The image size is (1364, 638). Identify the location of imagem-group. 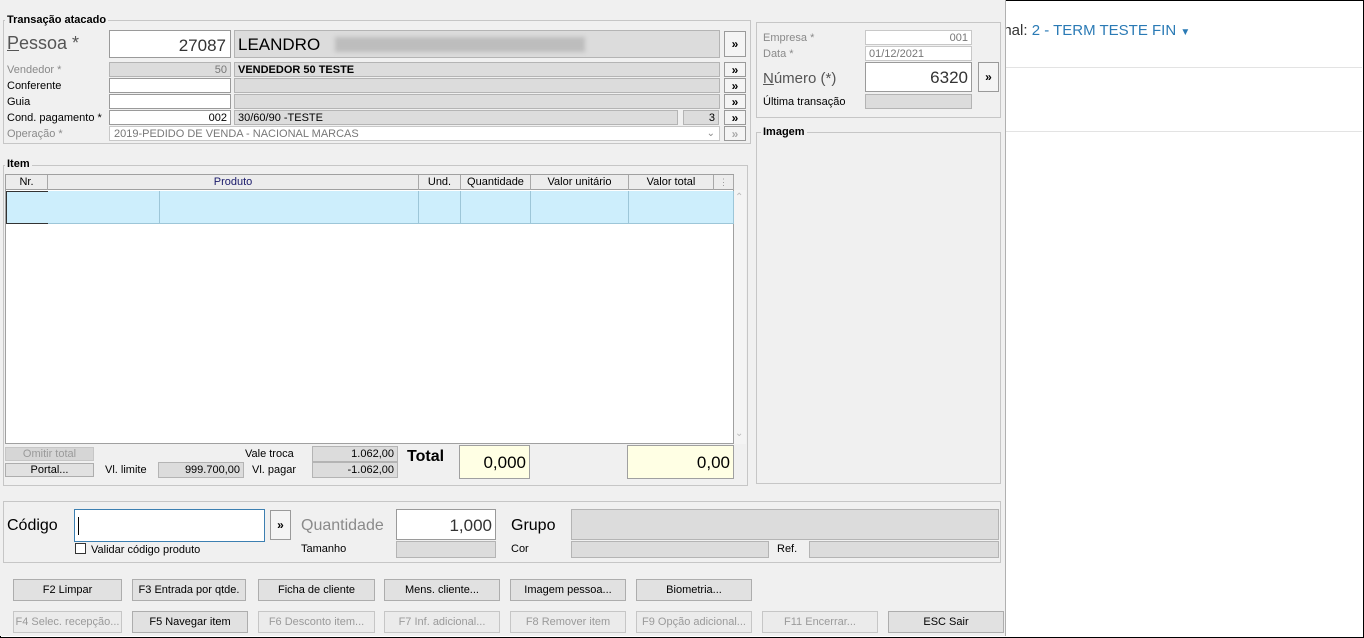
(878, 308).